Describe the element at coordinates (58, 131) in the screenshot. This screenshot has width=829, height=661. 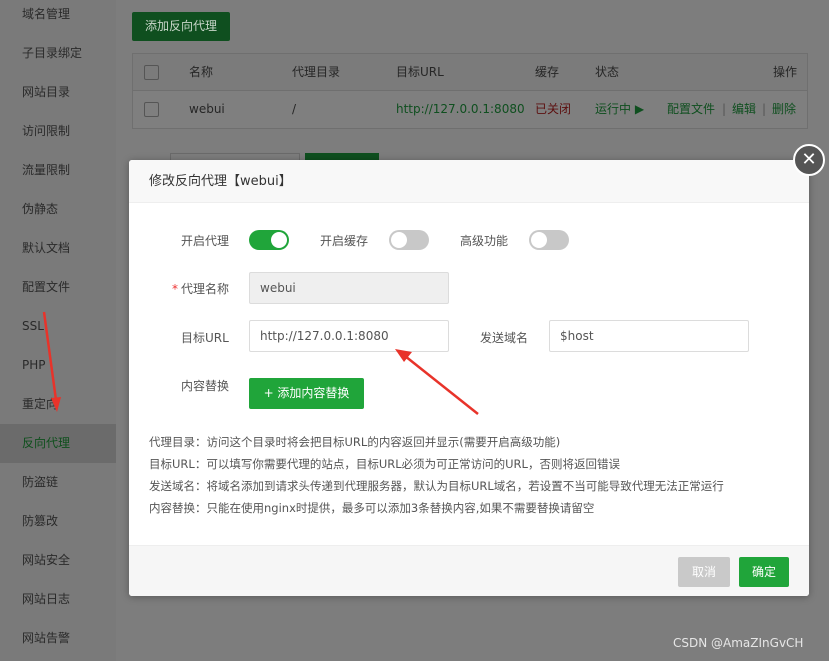
I see `sidebar-item-access-limit: 访问限制` at that location.